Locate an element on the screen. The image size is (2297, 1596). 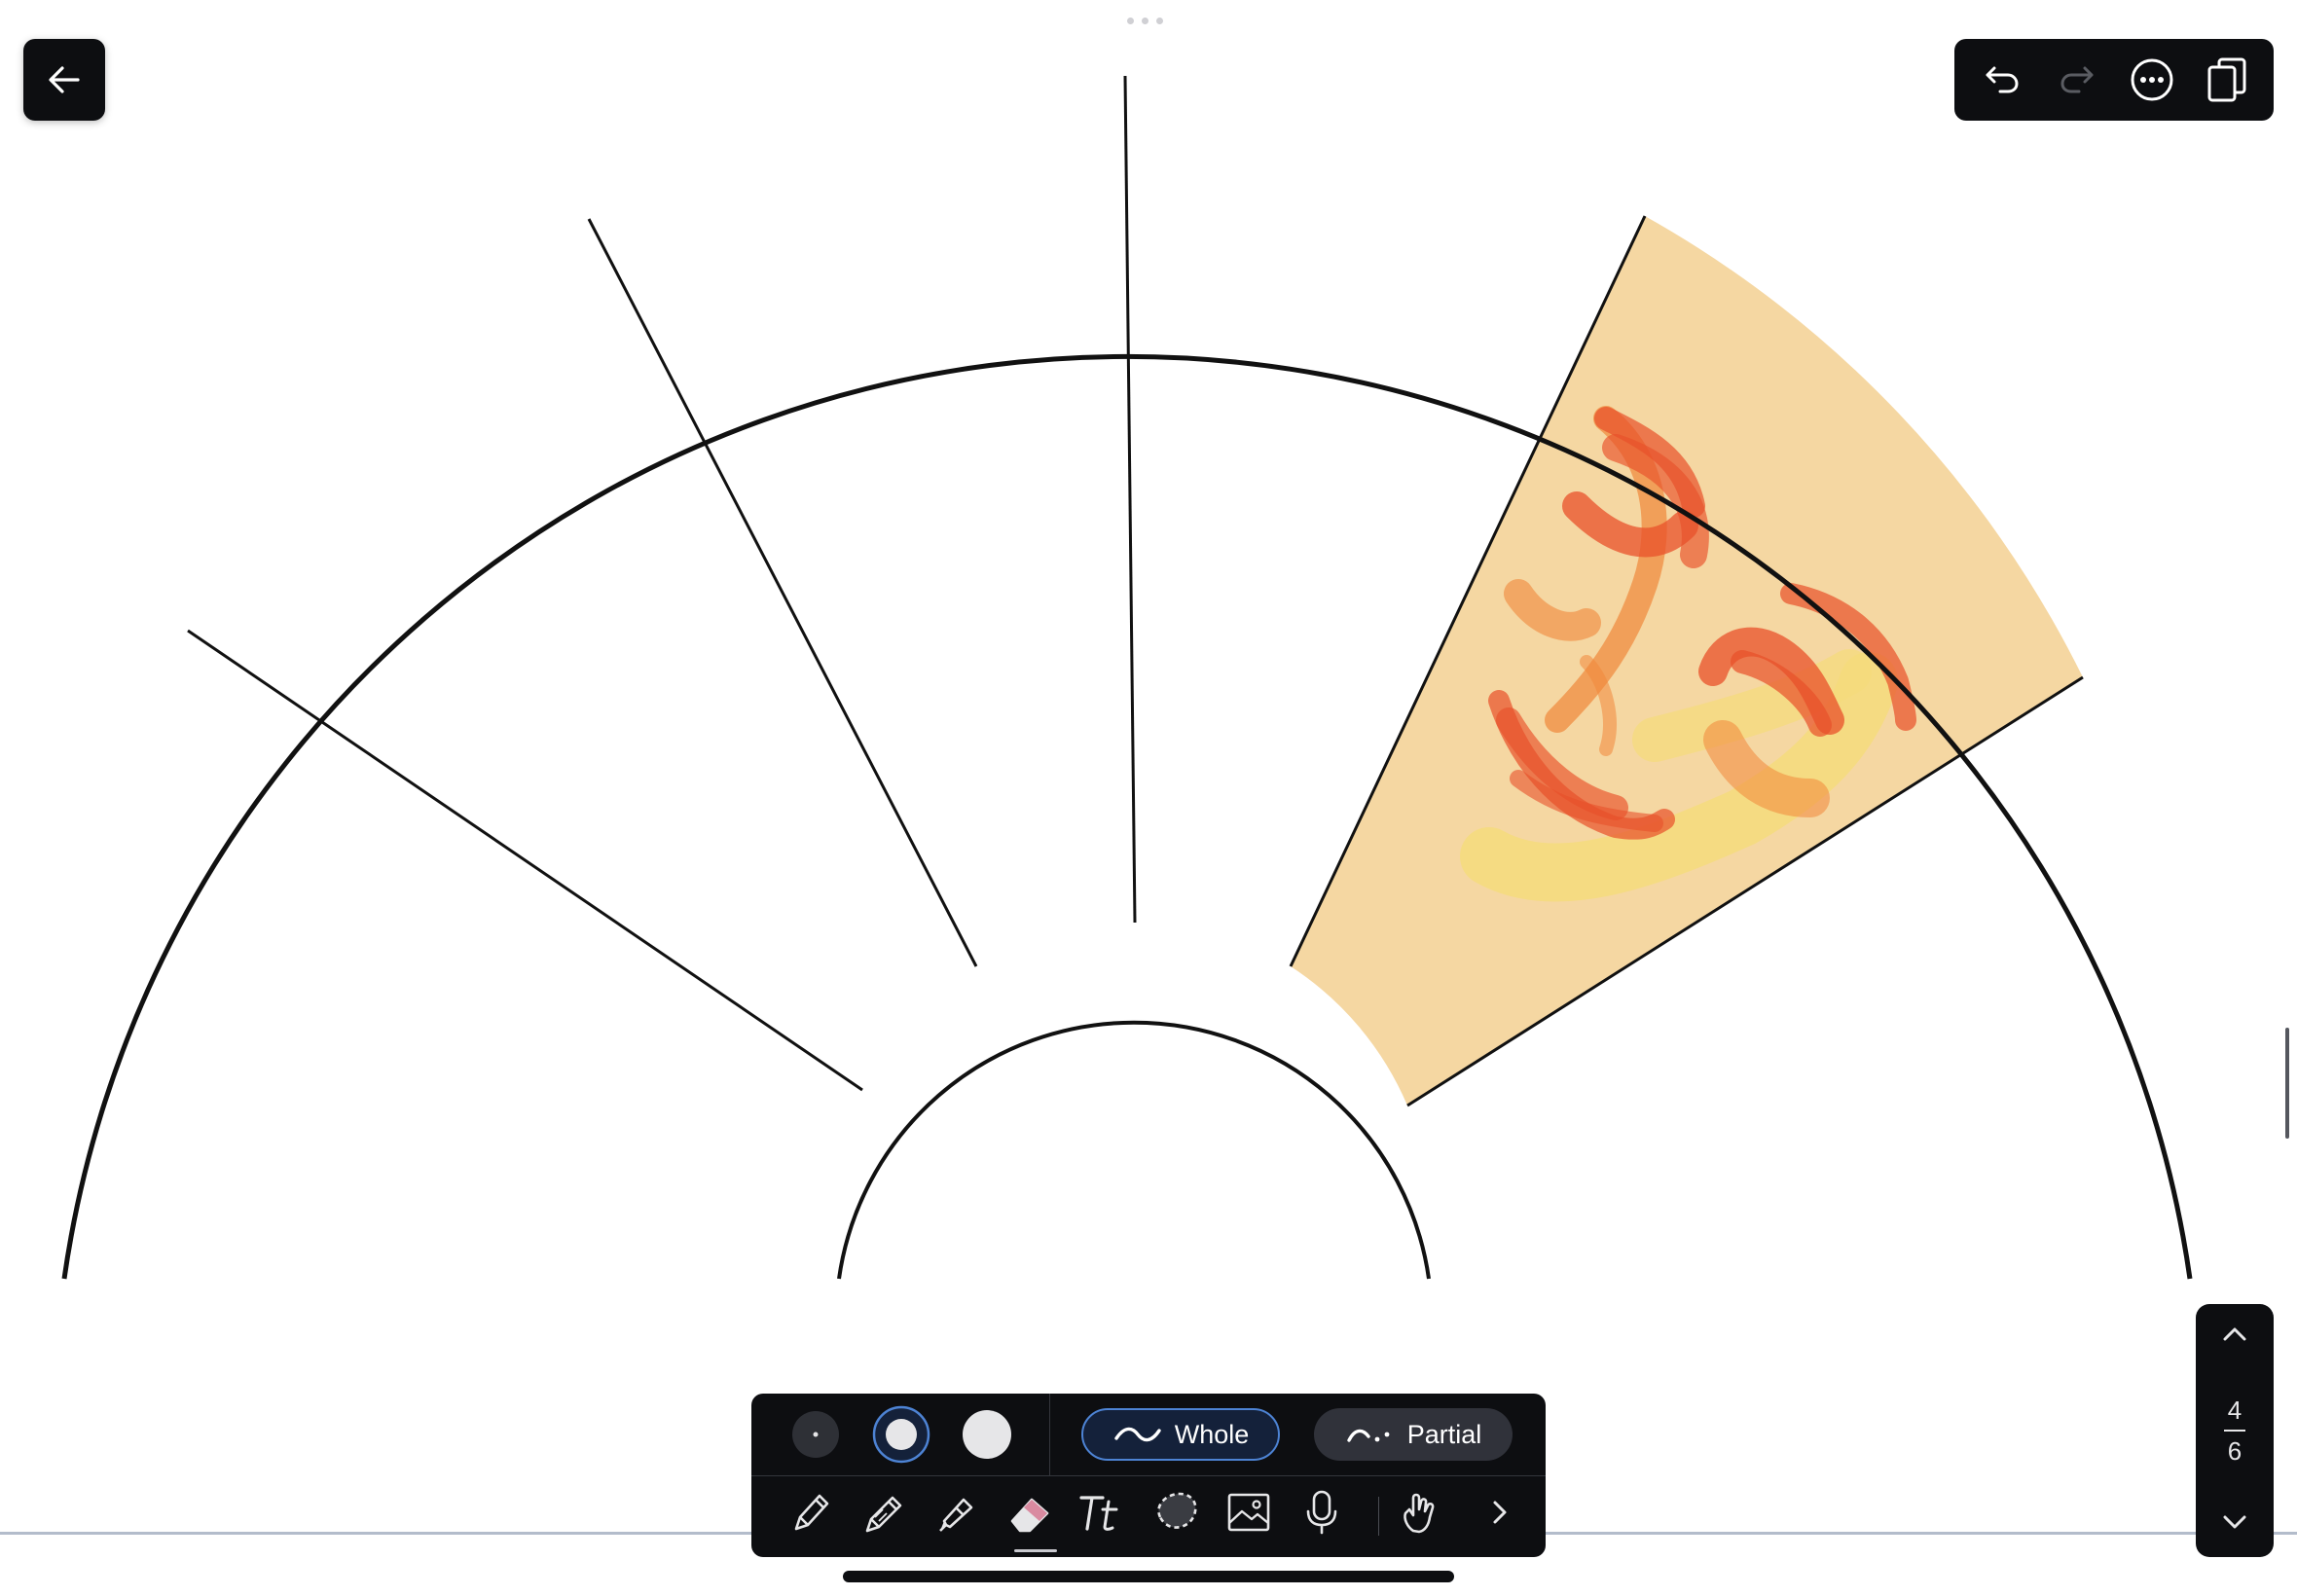
image-tool is located at coordinates (1249, 1512).